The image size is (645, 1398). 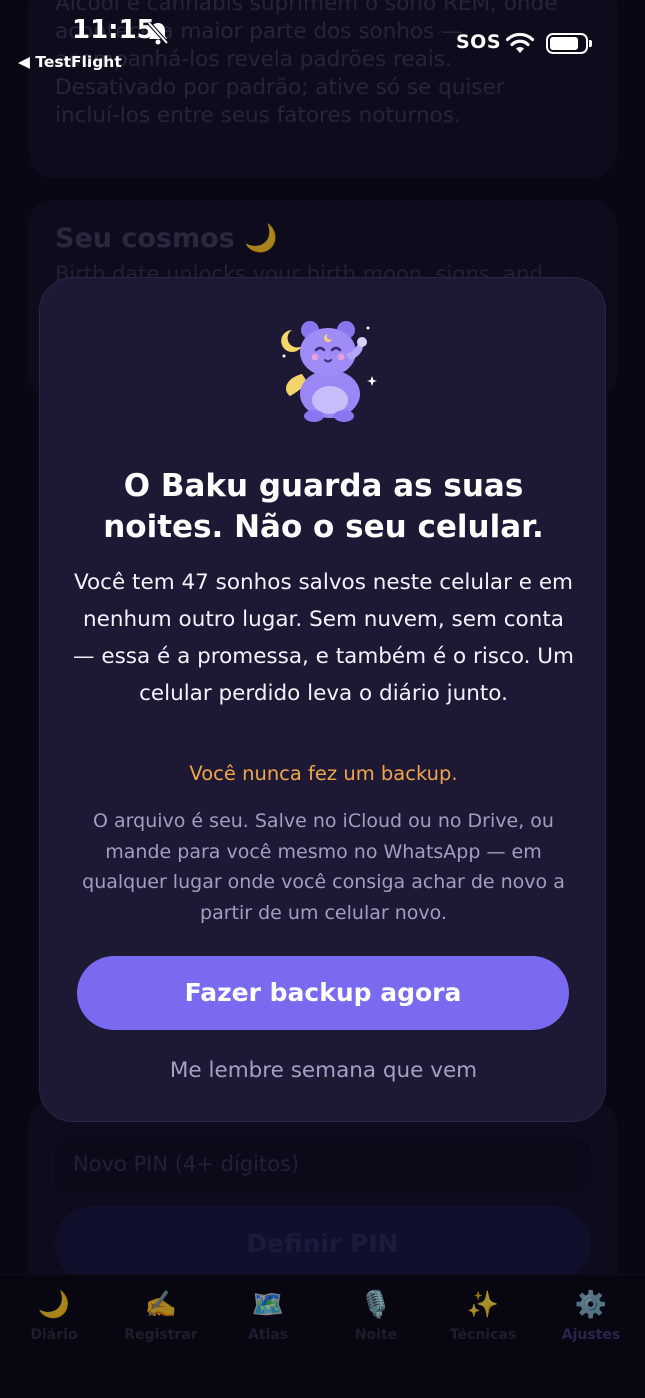 I want to click on baku-mascot-icon, so click(x=329, y=371).